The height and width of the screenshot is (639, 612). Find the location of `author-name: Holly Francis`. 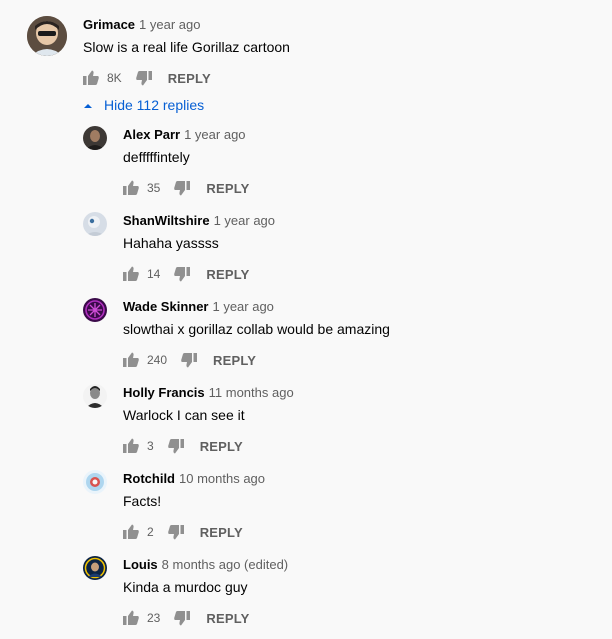

author-name: Holly Francis is located at coordinates (164, 392).